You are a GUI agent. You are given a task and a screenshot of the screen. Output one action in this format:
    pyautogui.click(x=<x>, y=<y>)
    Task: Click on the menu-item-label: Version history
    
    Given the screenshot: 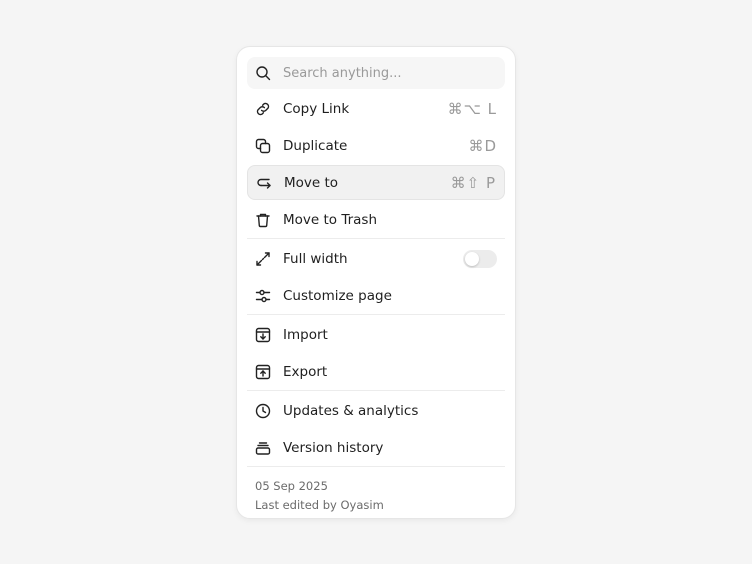 What is the action you would take?
    pyautogui.click(x=333, y=447)
    